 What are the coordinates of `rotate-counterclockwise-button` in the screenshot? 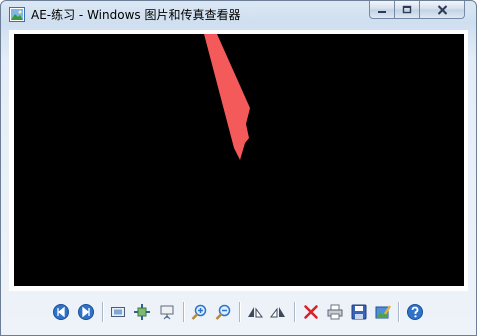 It's located at (278, 312).